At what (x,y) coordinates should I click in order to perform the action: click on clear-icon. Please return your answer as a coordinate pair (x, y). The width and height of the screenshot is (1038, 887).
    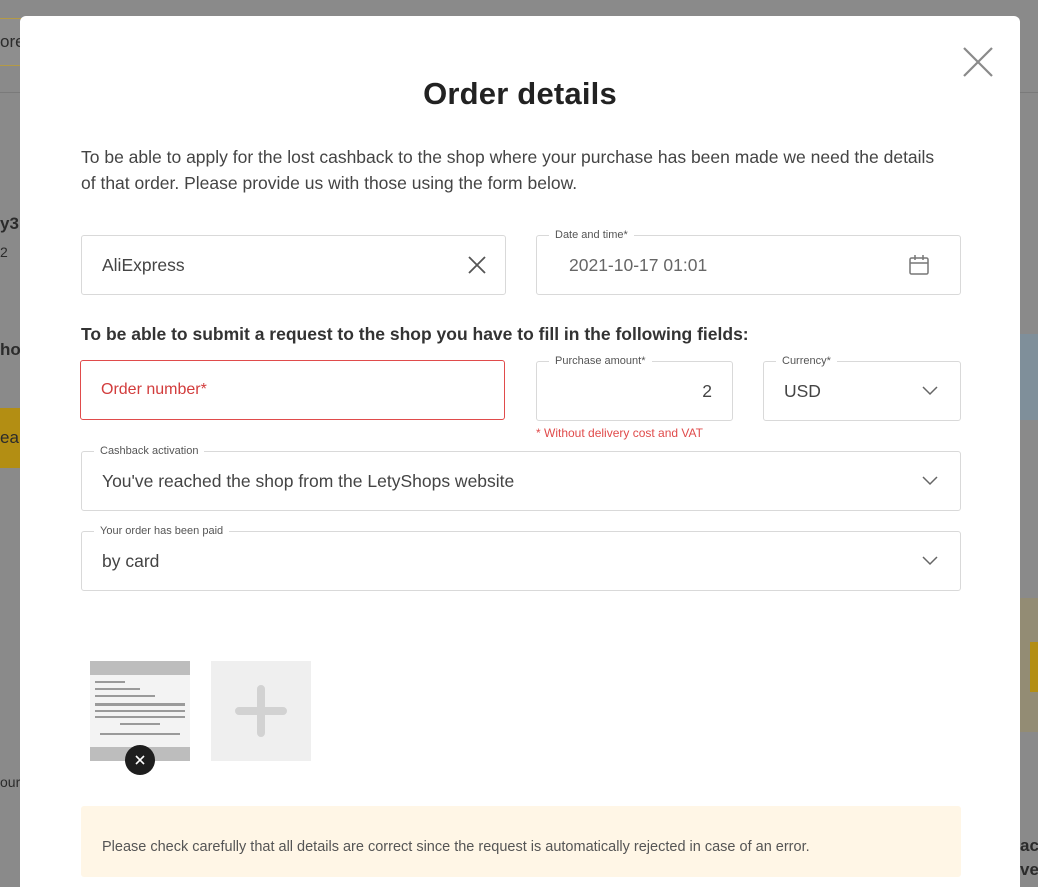
    Looking at the image, I should click on (477, 265).